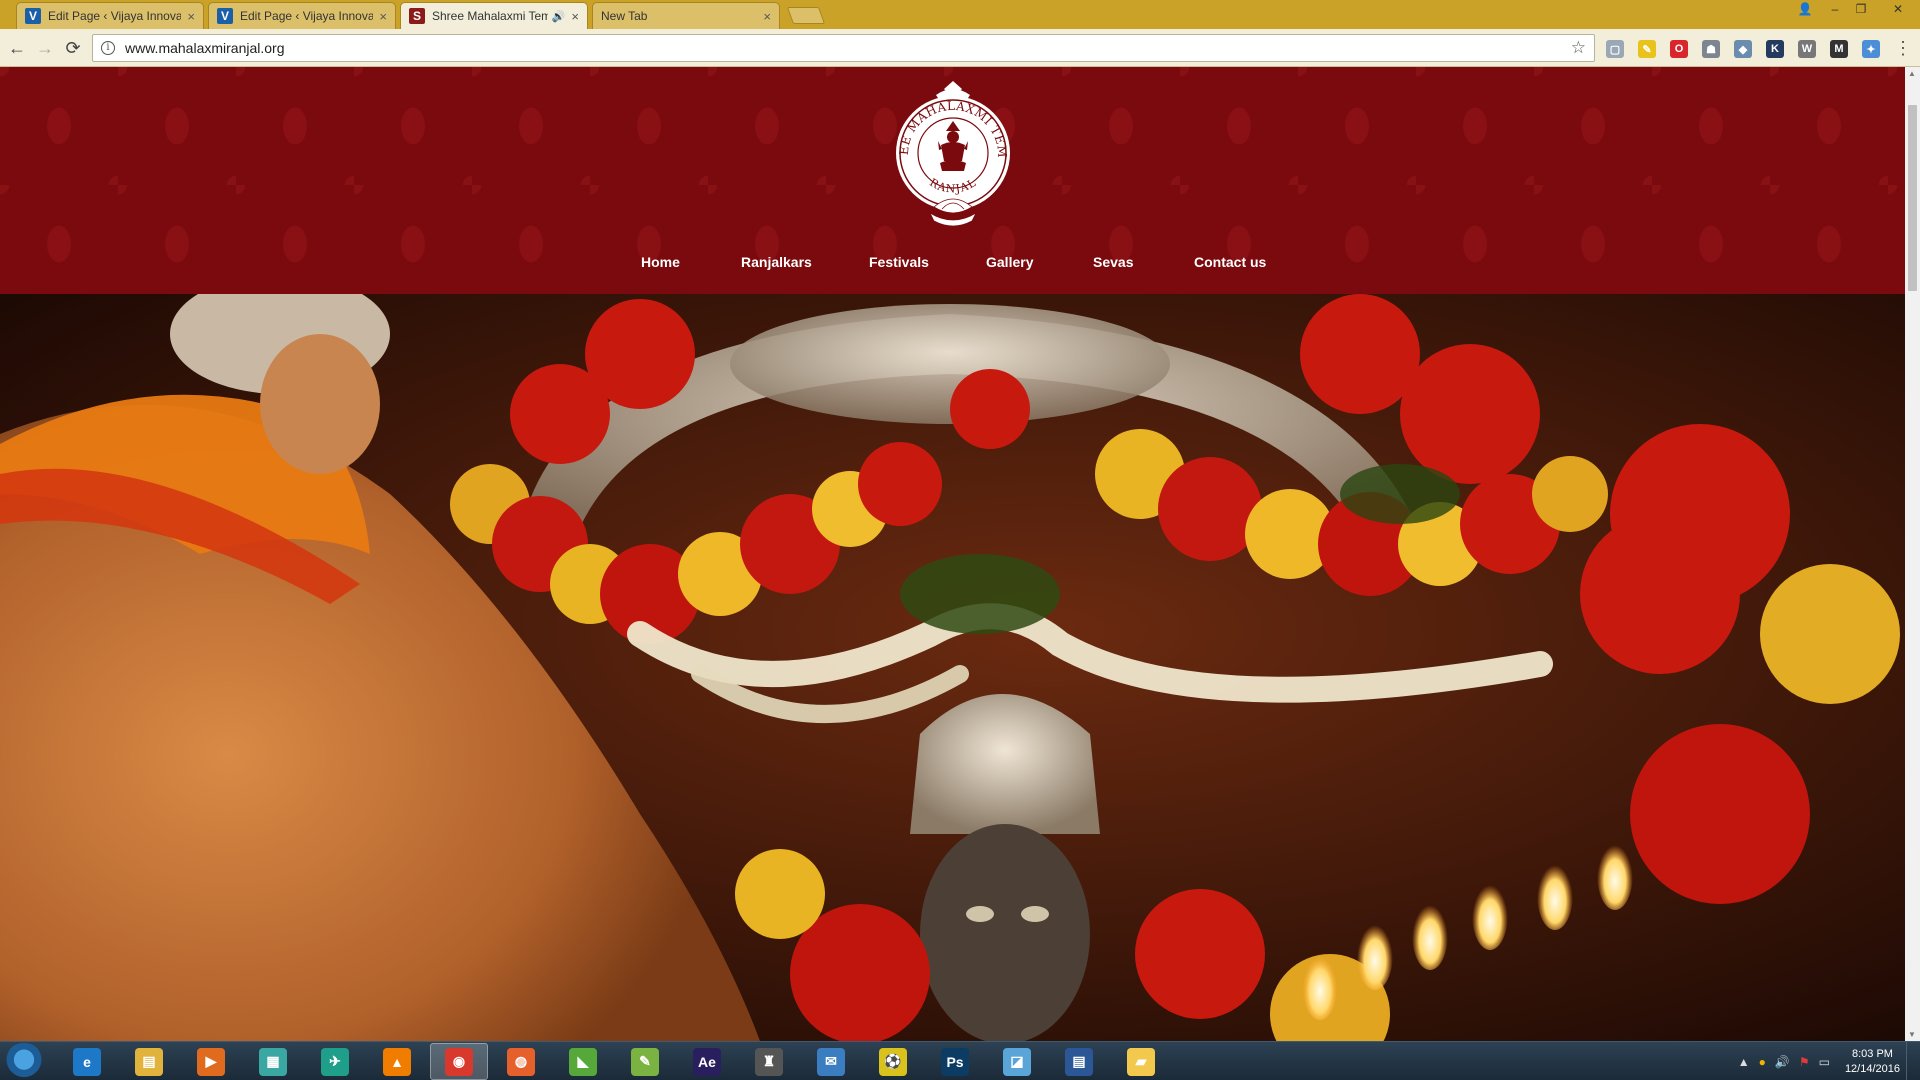 This screenshot has width=1920, height=1080. I want to click on reload-button: ⟳, so click(73, 48).